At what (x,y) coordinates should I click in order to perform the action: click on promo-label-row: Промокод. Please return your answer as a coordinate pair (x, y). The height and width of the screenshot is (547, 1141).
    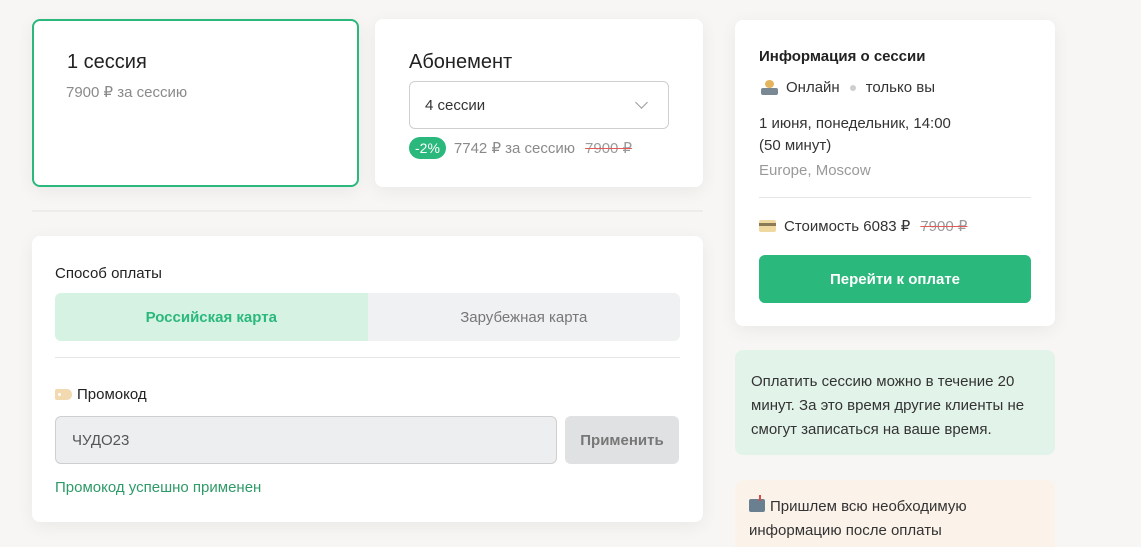
    Looking at the image, I should click on (101, 394).